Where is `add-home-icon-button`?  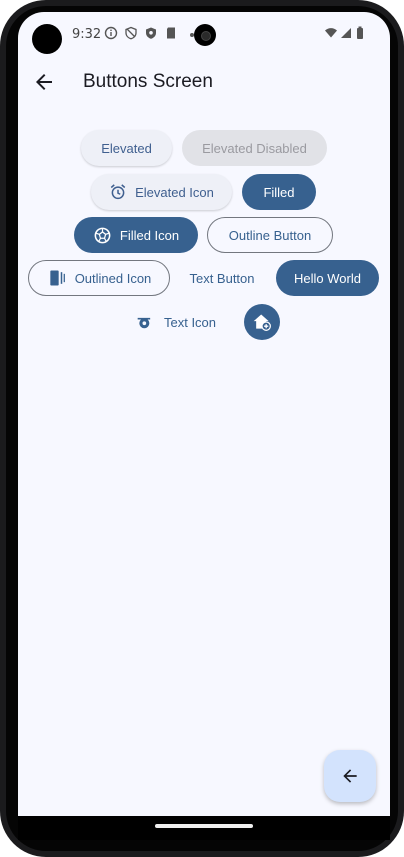
add-home-icon-button is located at coordinates (262, 322).